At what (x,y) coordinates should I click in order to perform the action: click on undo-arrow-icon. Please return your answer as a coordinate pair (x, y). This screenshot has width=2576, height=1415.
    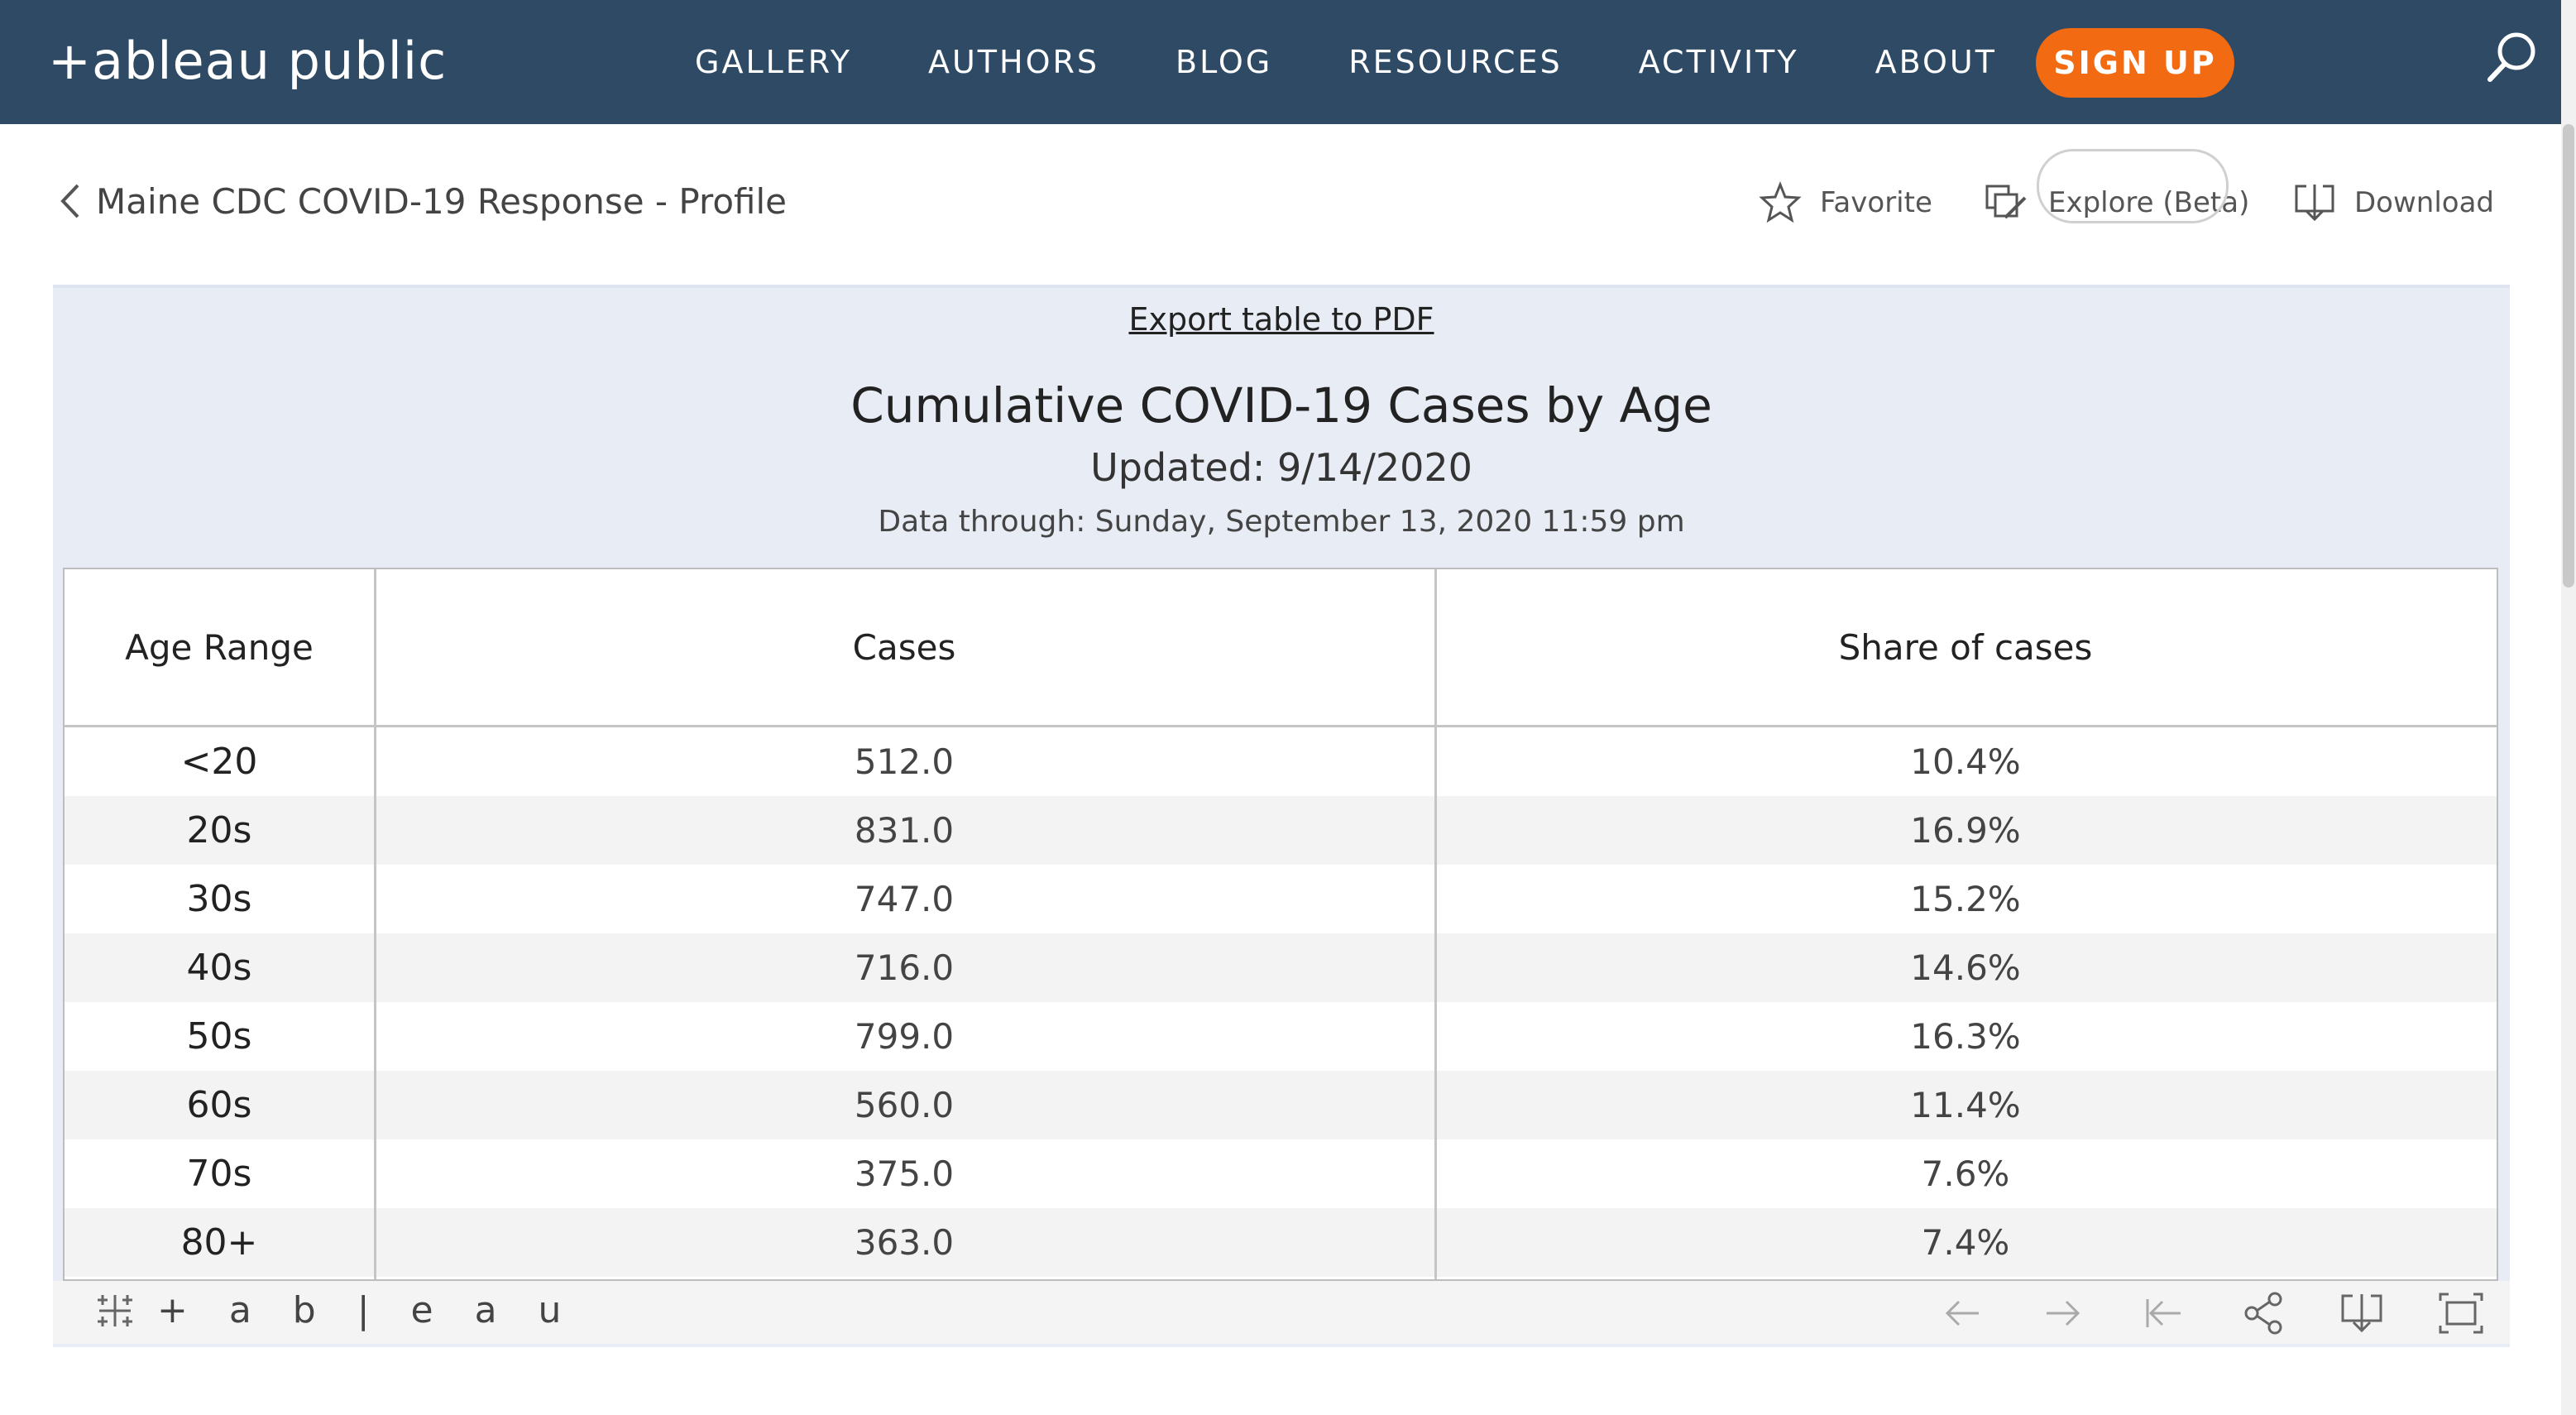
    Looking at the image, I should click on (1963, 1313).